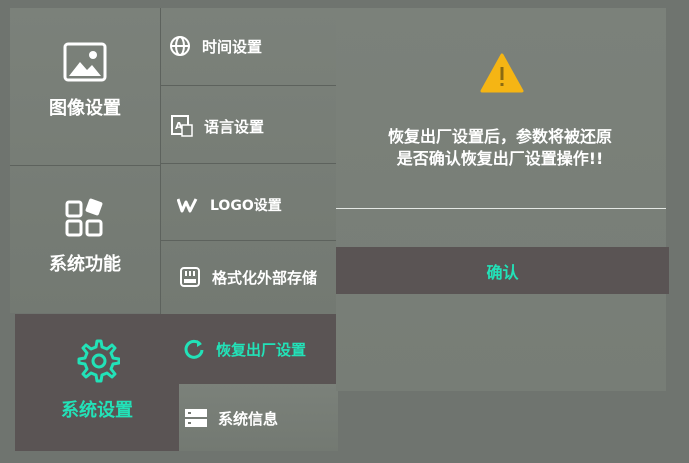  Describe the element at coordinates (194, 349) in the screenshot. I see `refresh-icon` at that location.